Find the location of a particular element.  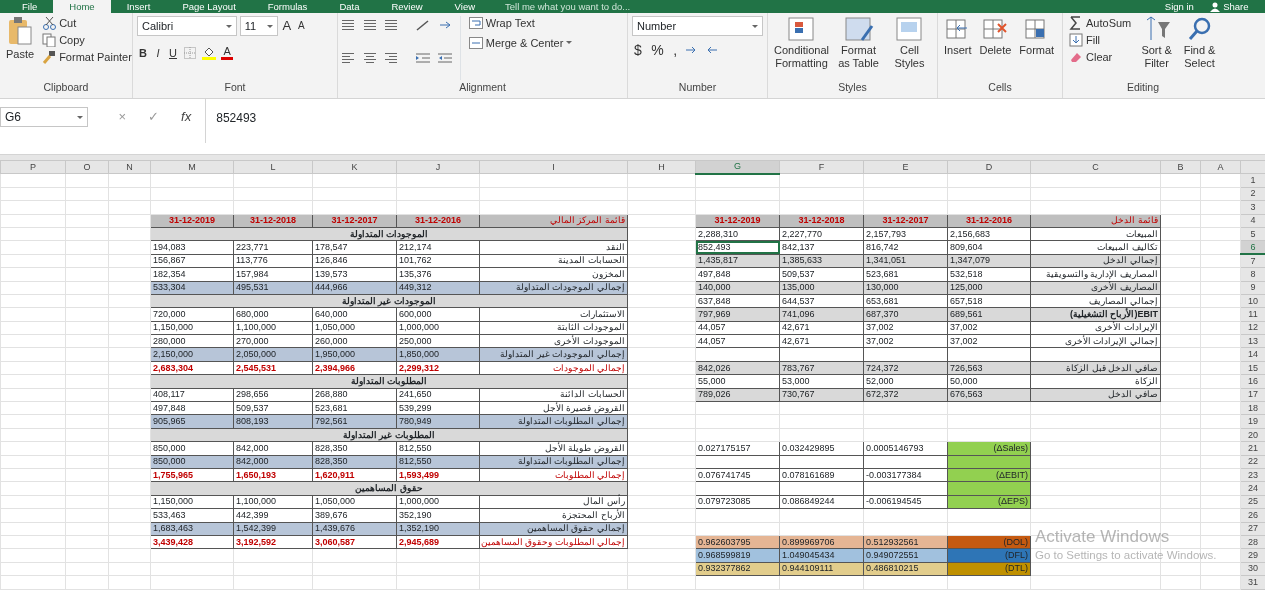

editing-button: AutoSum is located at coordinates (1100, 23).